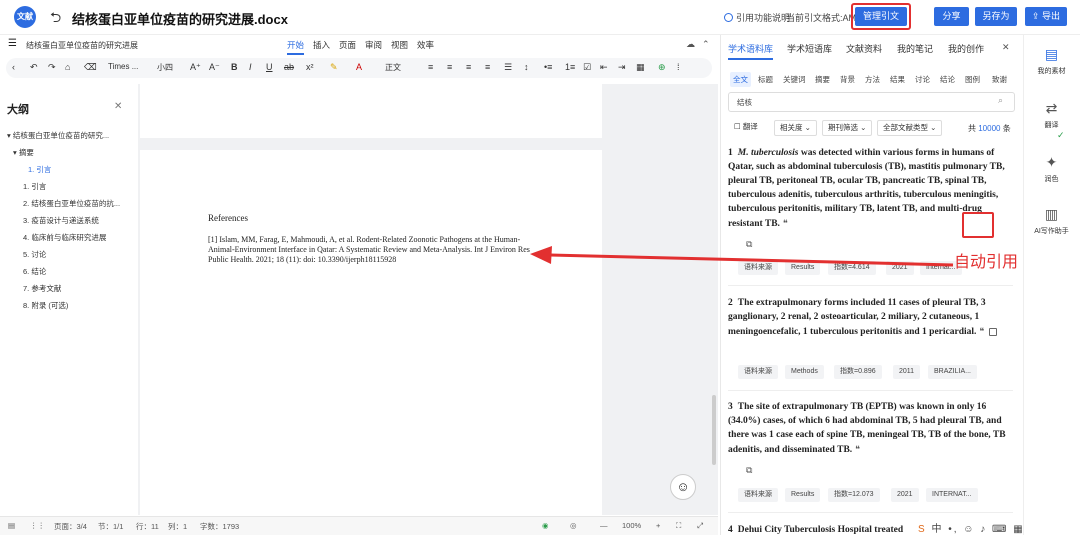 This screenshot has height=537, width=1080. Describe the element at coordinates (25, 17) in the screenshot. I see `app-logo: 文献` at that location.